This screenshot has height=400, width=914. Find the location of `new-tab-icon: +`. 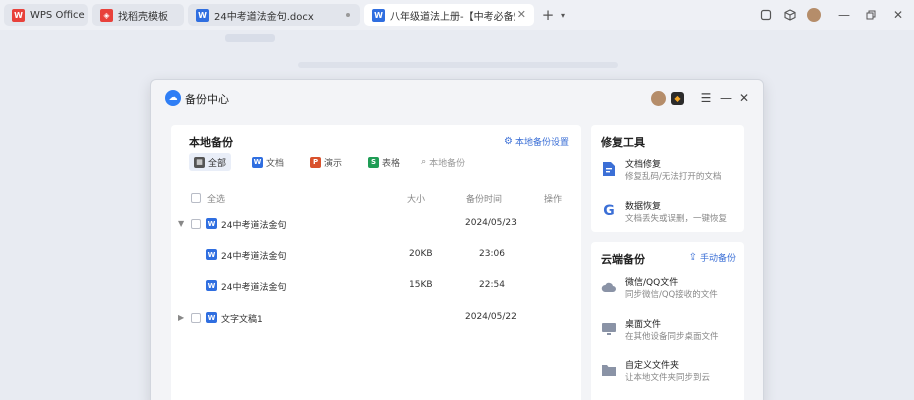

new-tab-icon: + is located at coordinates (548, 15).